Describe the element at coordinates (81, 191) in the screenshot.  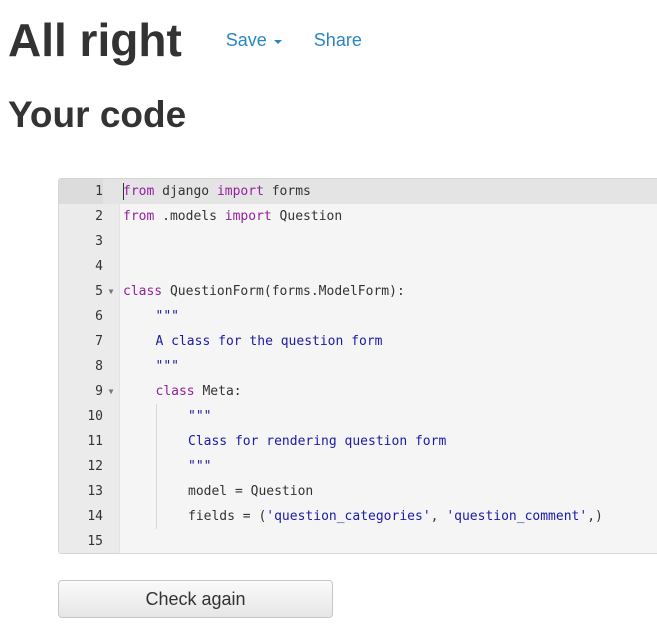
I see `line-number: 1` at that location.